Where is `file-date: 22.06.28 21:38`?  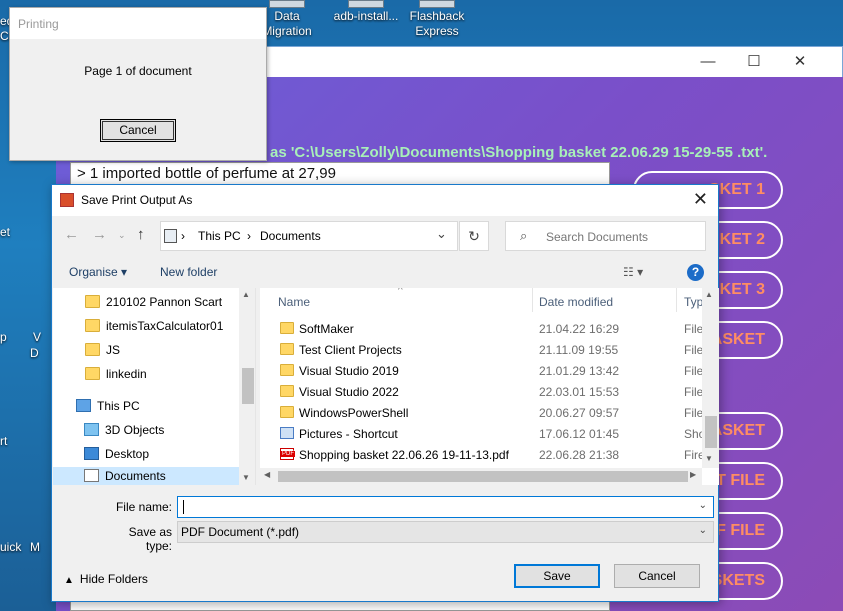 file-date: 22.06.28 21:38 is located at coordinates (579, 455).